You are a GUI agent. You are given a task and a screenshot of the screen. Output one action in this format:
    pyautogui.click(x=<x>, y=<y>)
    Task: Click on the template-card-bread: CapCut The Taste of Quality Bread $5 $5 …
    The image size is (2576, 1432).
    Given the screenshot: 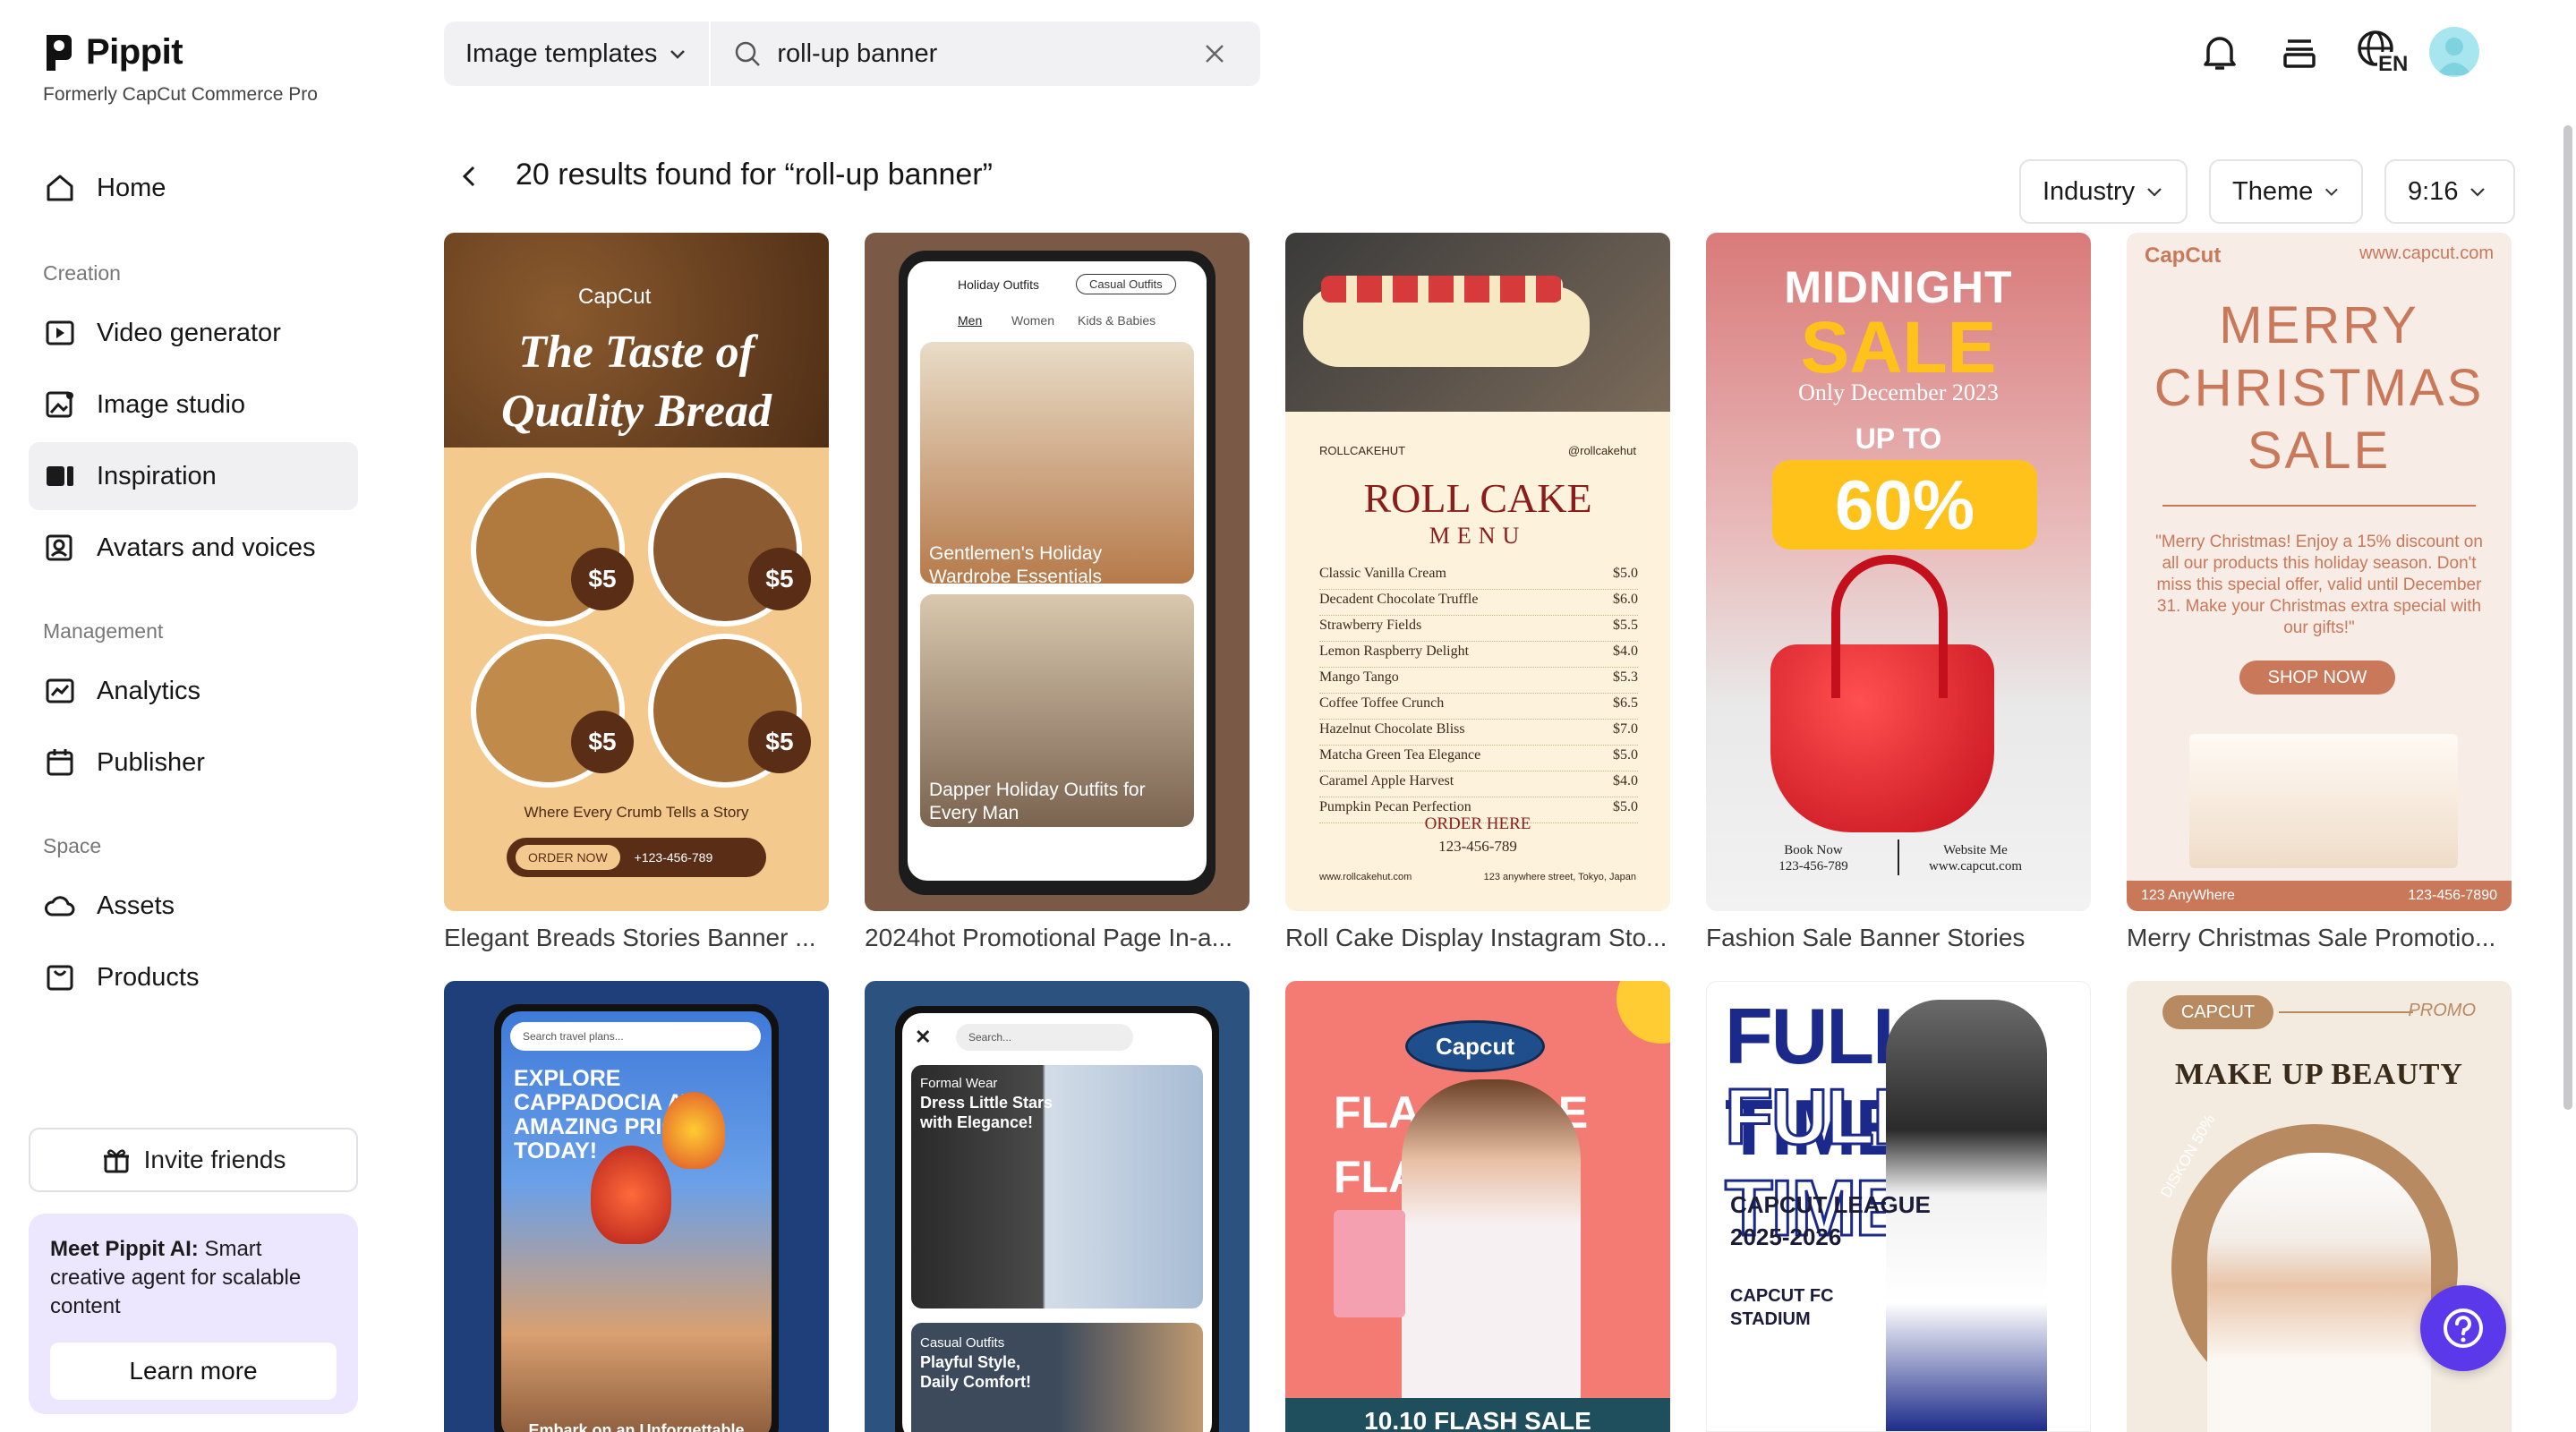 What is the action you would take?
    pyautogui.click(x=636, y=572)
    